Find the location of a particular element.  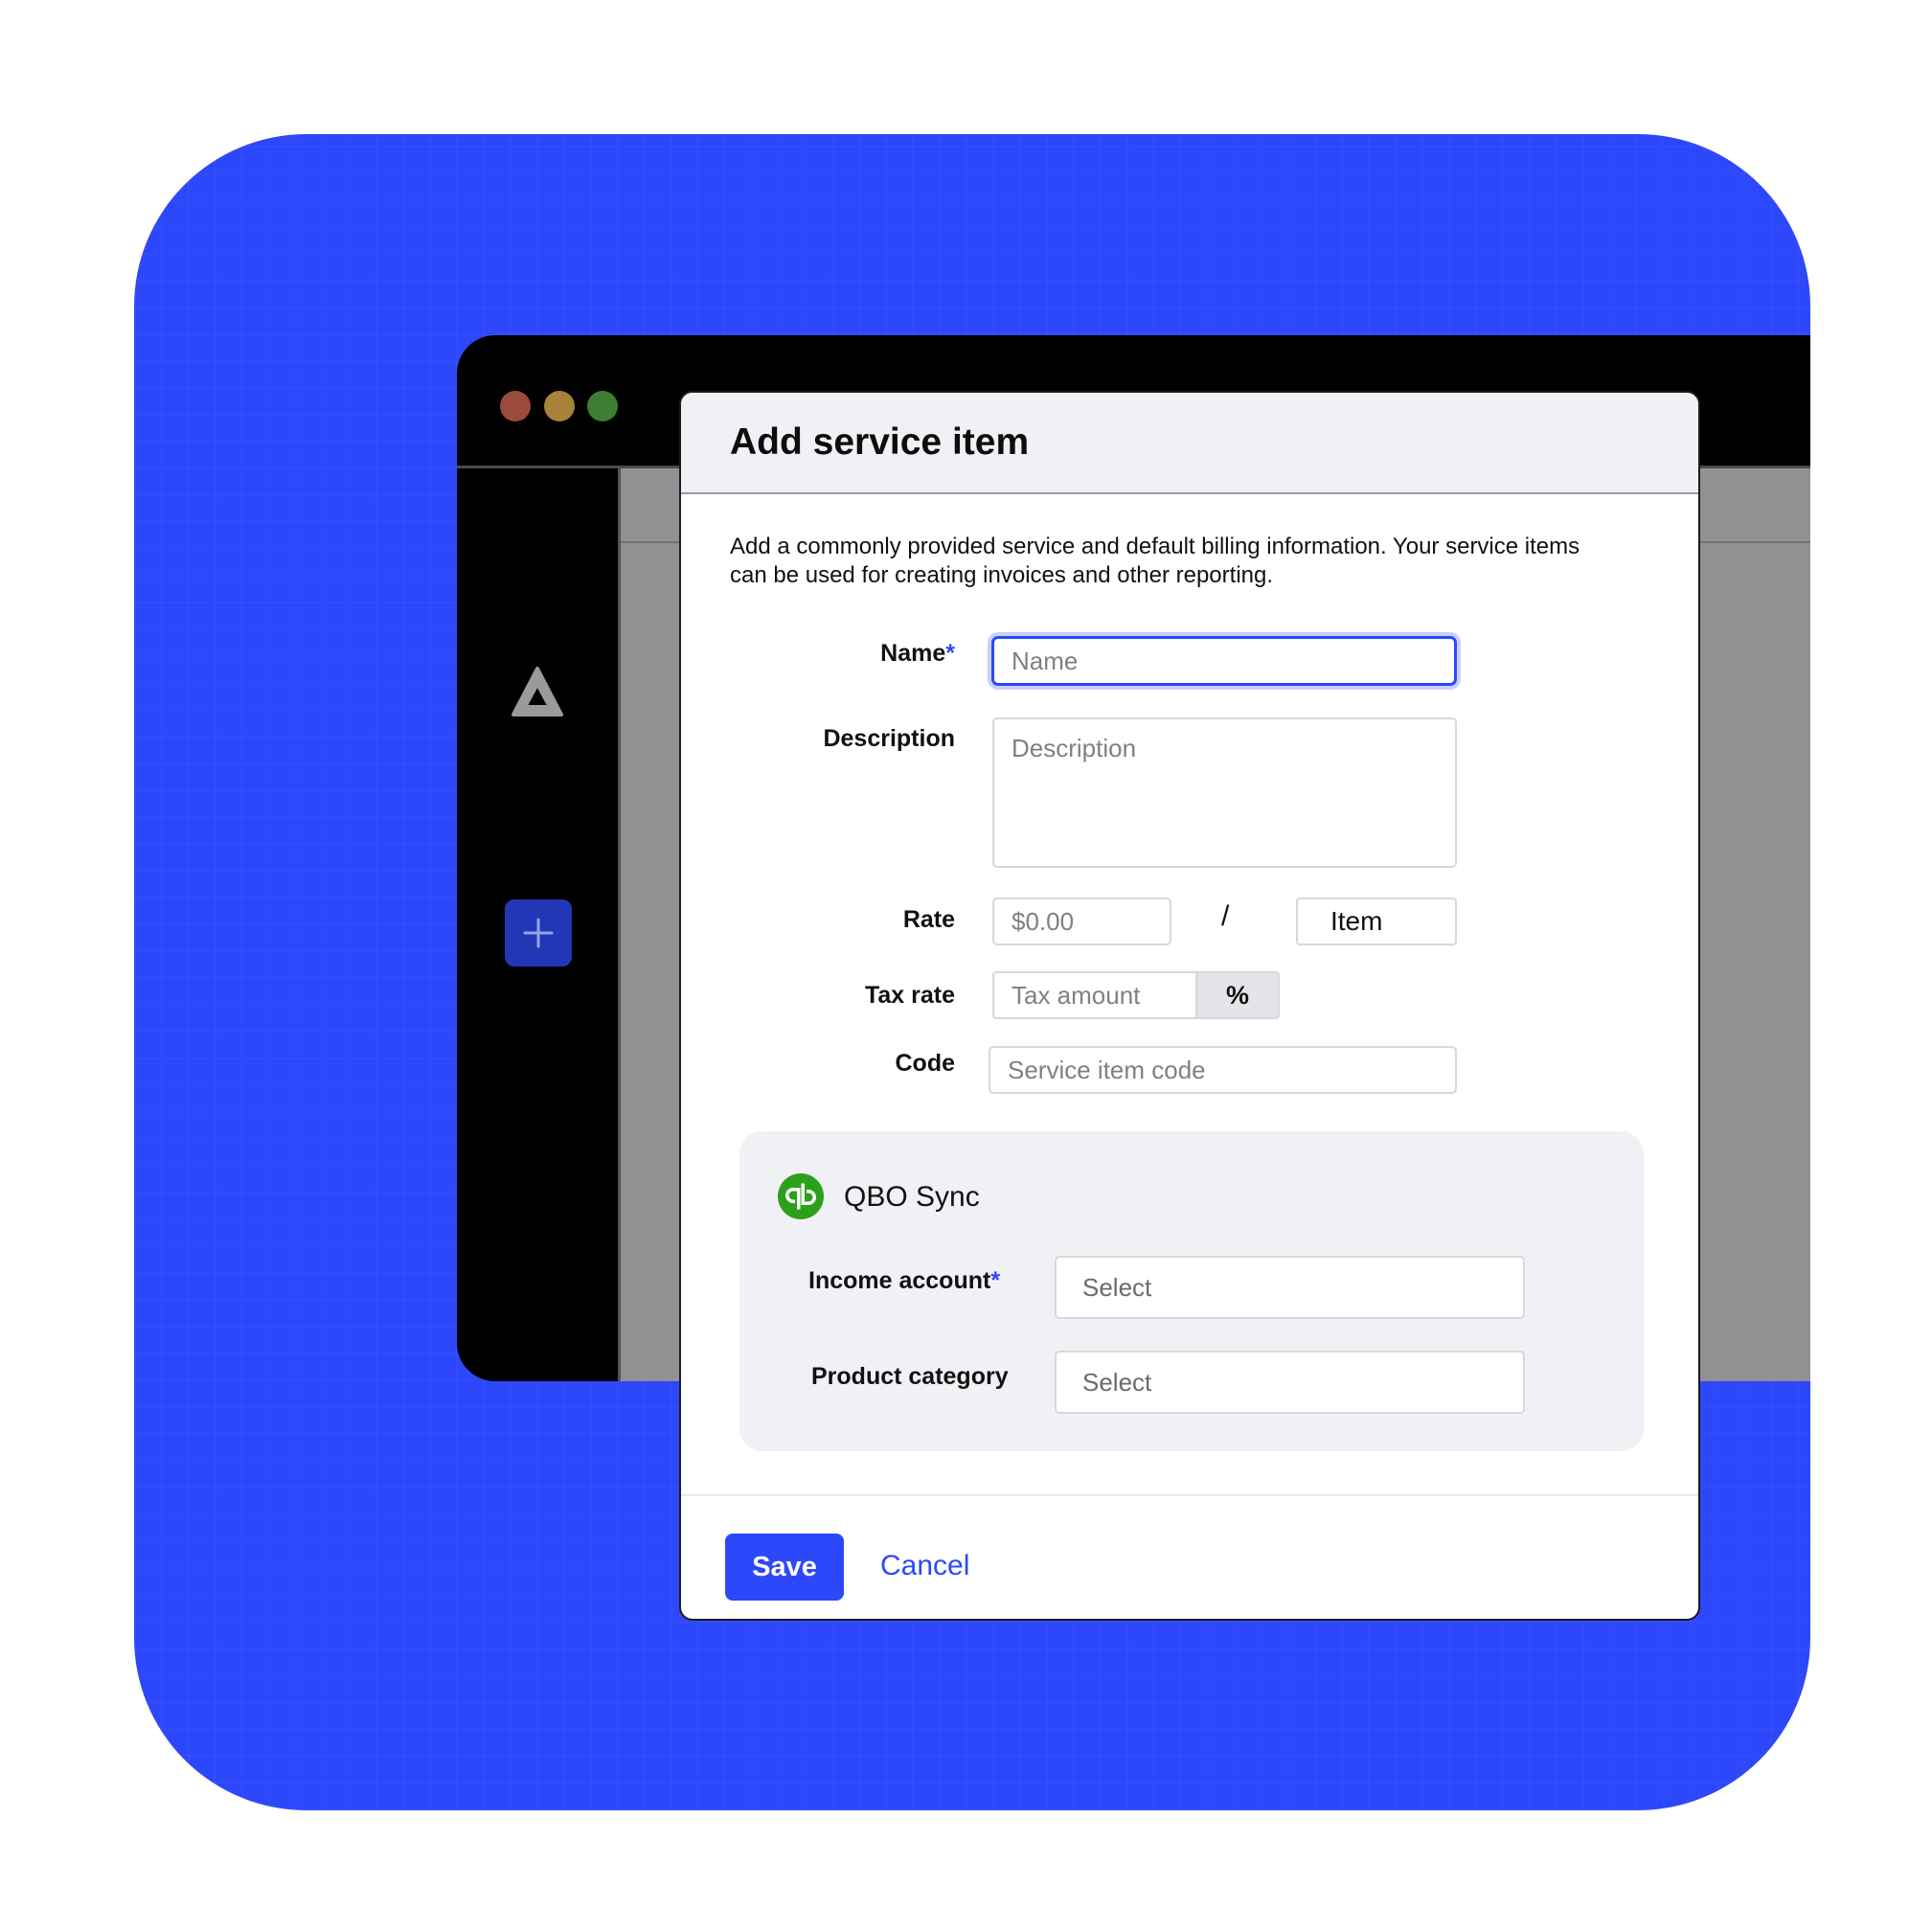

modal-title: Add service item is located at coordinates (880, 442).